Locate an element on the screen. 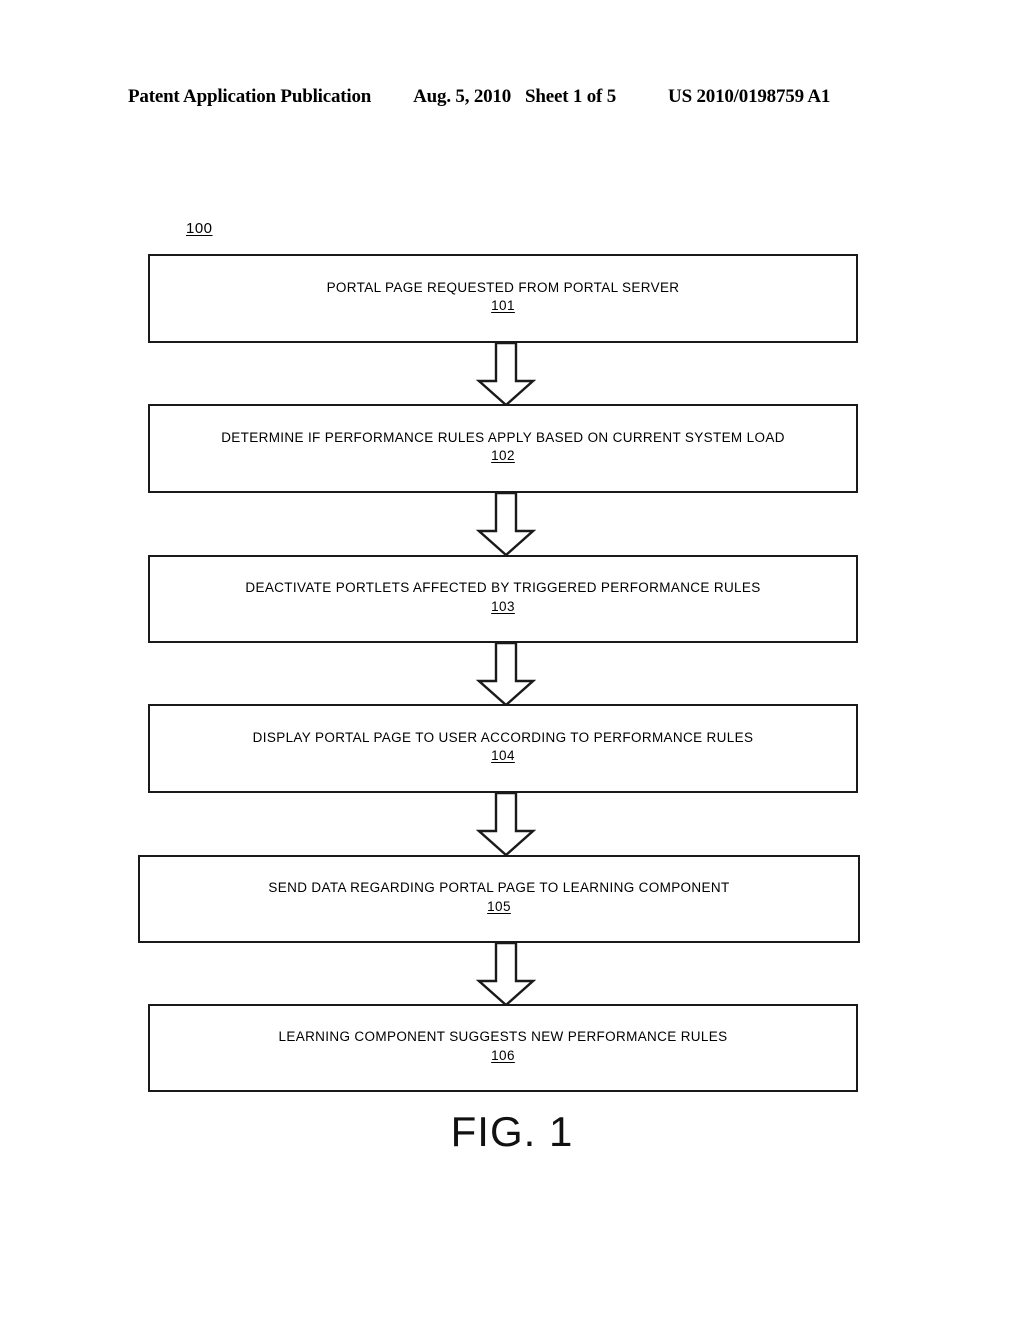  flowchart-step-101-numeral: 101 is located at coordinates (503, 306).